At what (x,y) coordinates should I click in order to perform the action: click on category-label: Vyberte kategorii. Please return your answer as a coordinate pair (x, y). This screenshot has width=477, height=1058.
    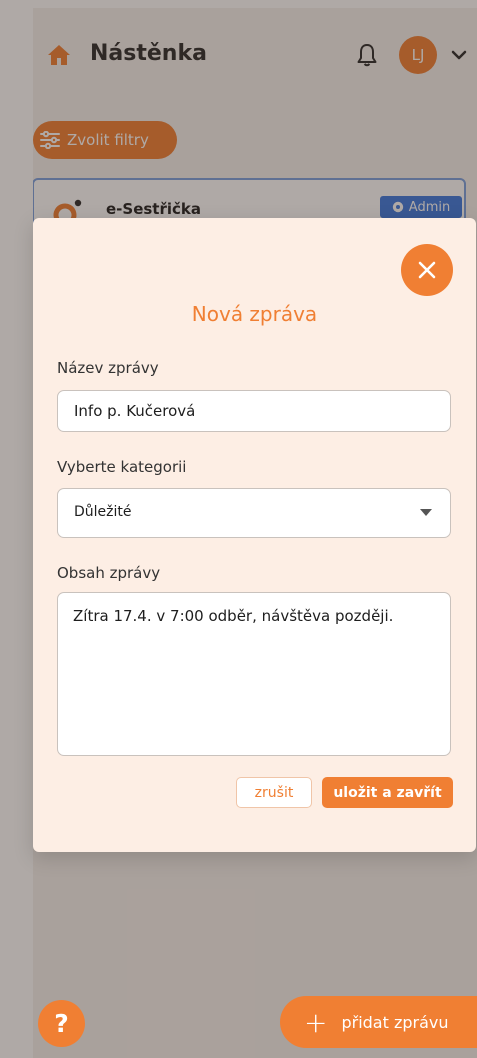
    Looking at the image, I should click on (122, 467).